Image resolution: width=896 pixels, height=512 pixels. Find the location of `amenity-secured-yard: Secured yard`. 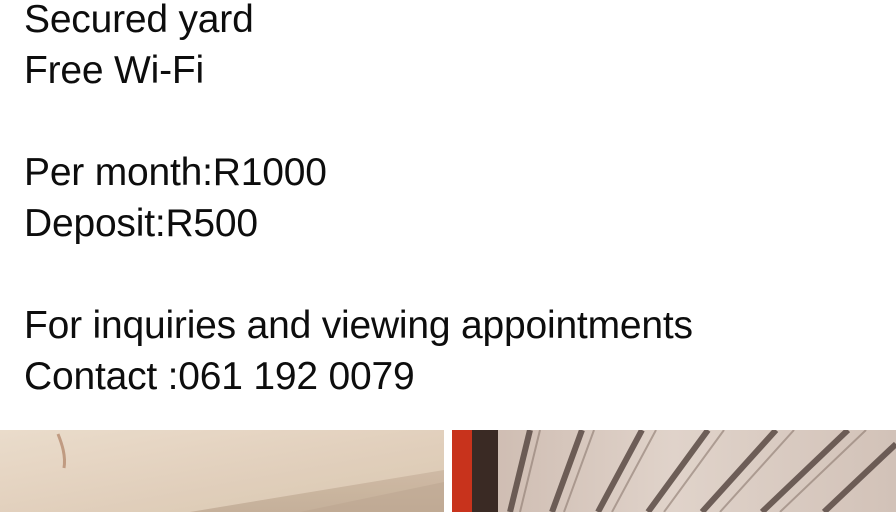

amenity-secured-yard: Secured yard is located at coordinates (139, 20).